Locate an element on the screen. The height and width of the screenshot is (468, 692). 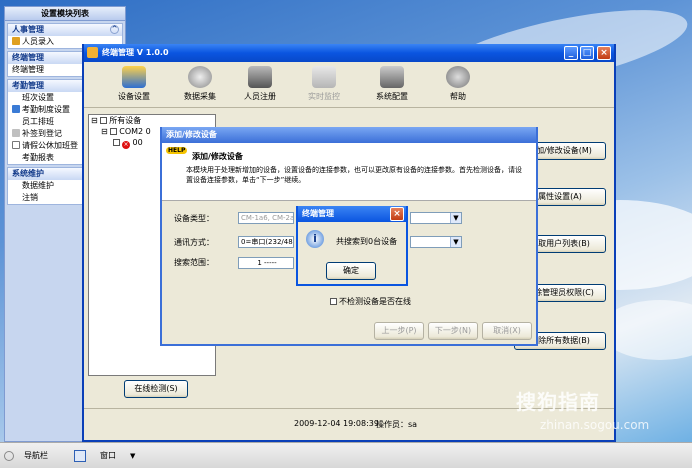
status-operator: 操作员：sa is located at coordinates (397, 424).